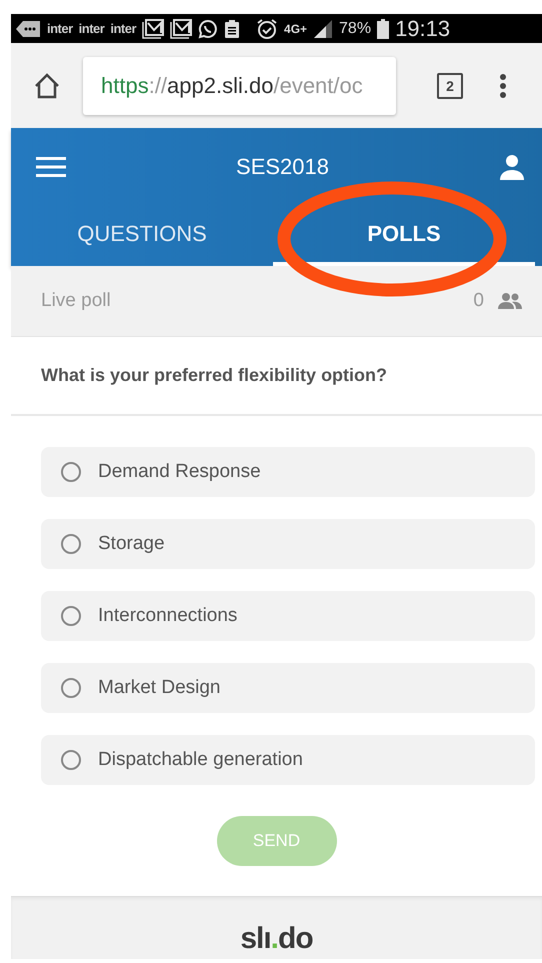  Describe the element at coordinates (450, 85) in the screenshot. I see `tab-count-button: 2` at that location.